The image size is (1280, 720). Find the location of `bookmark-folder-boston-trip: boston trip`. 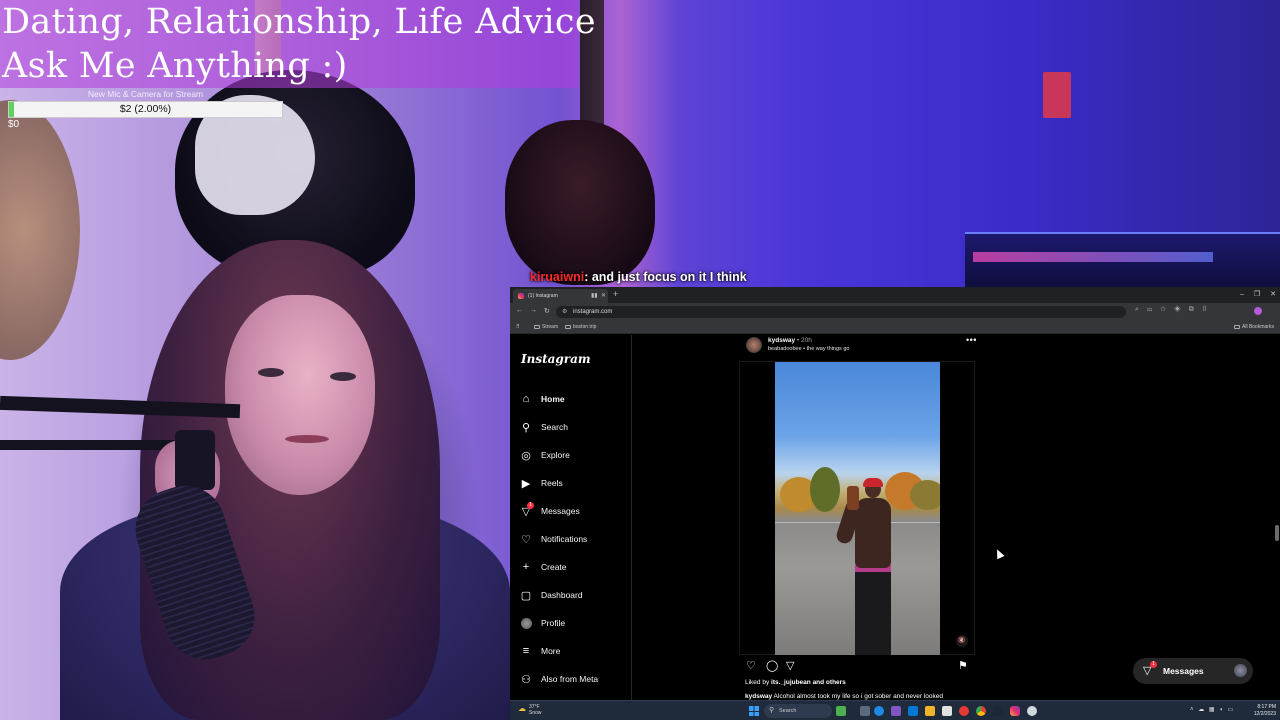

bookmark-folder-boston-trip: boston trip is located at coordinates (580, 327).